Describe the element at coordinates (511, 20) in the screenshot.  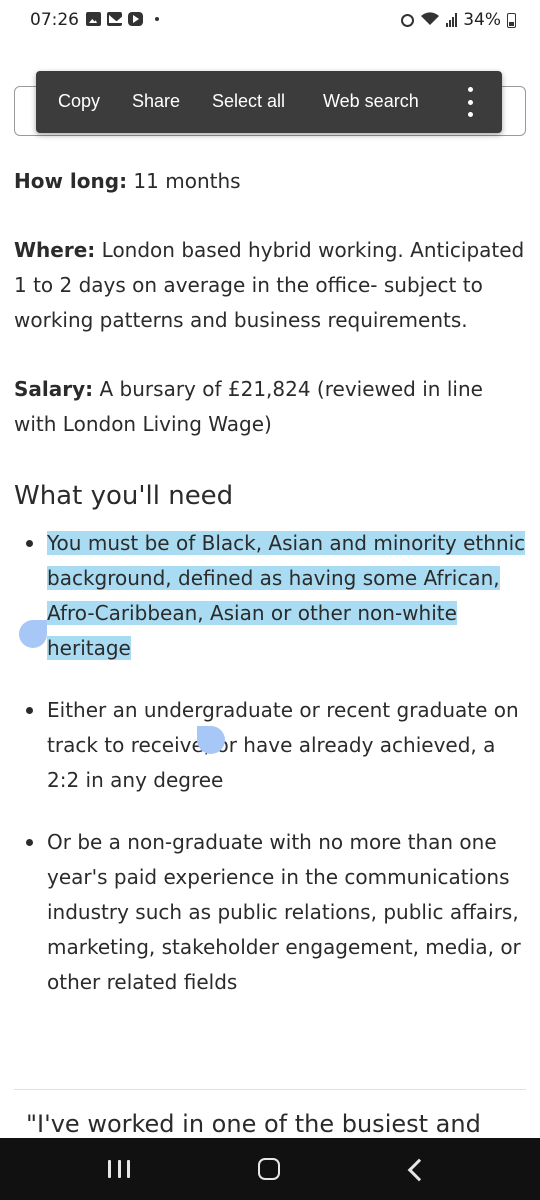
I see `battery-icon` at that location.